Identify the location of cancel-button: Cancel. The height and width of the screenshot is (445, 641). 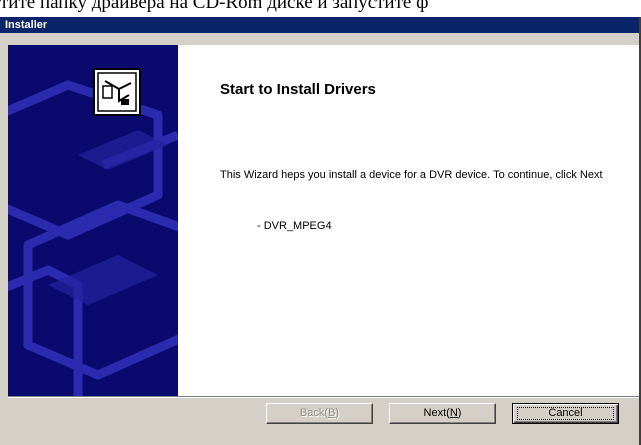
(565, 413).